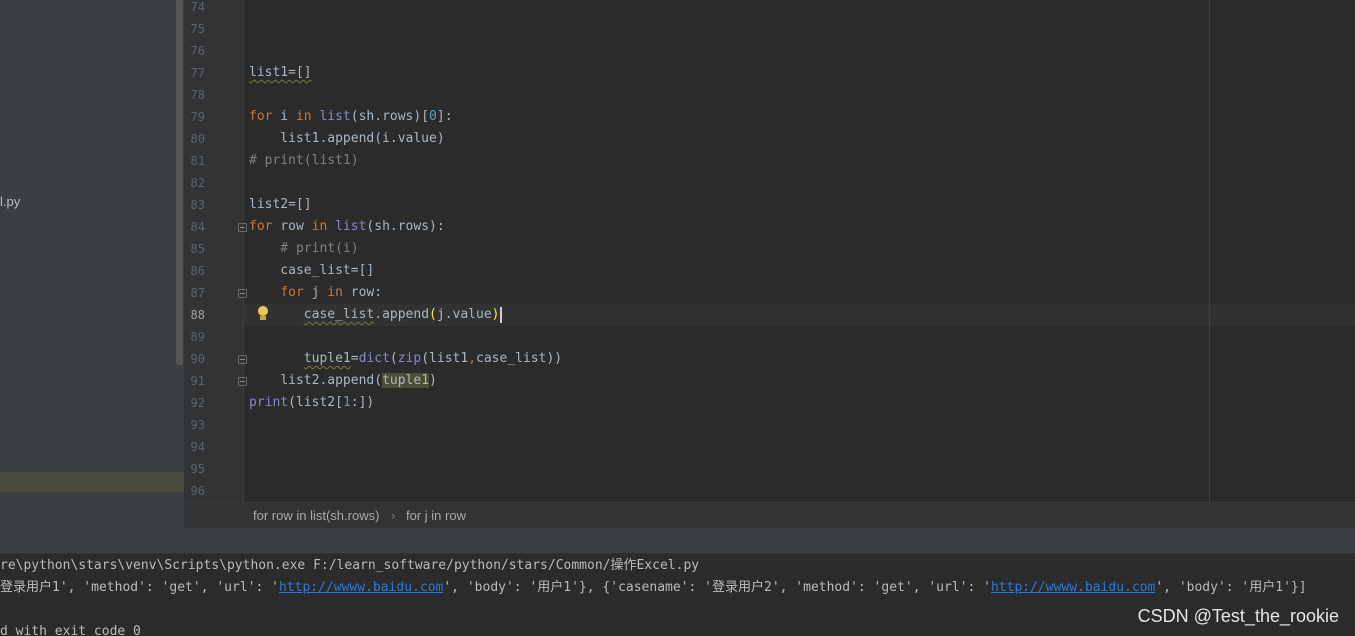 The image size is (1355, 636). I want to click on brace-match: ), so click(495, 314).